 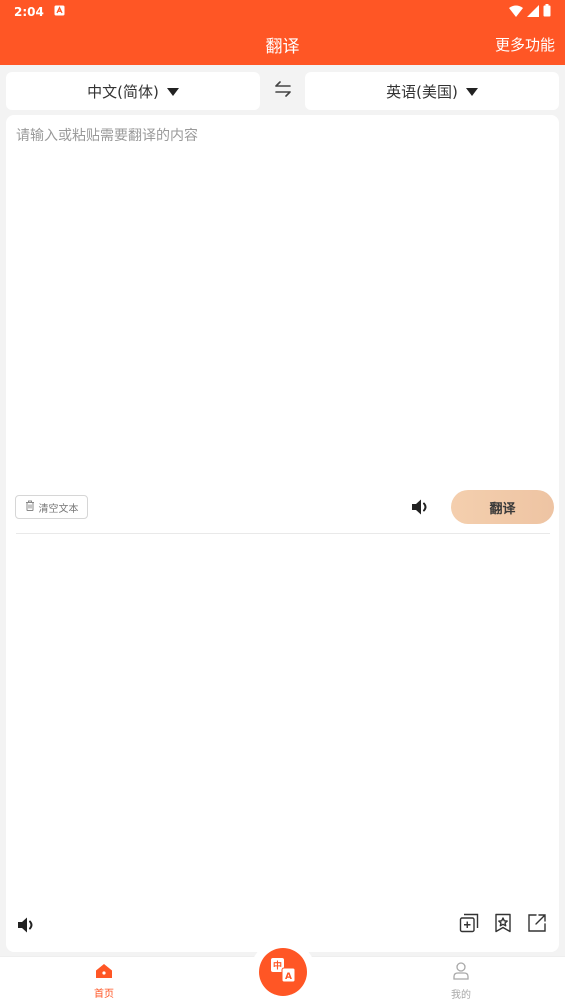 What do you see at coordinates (123, 91) in the screenshot?
I see `source-language-label: 中文(简体)` at bounding box center [123, 91].